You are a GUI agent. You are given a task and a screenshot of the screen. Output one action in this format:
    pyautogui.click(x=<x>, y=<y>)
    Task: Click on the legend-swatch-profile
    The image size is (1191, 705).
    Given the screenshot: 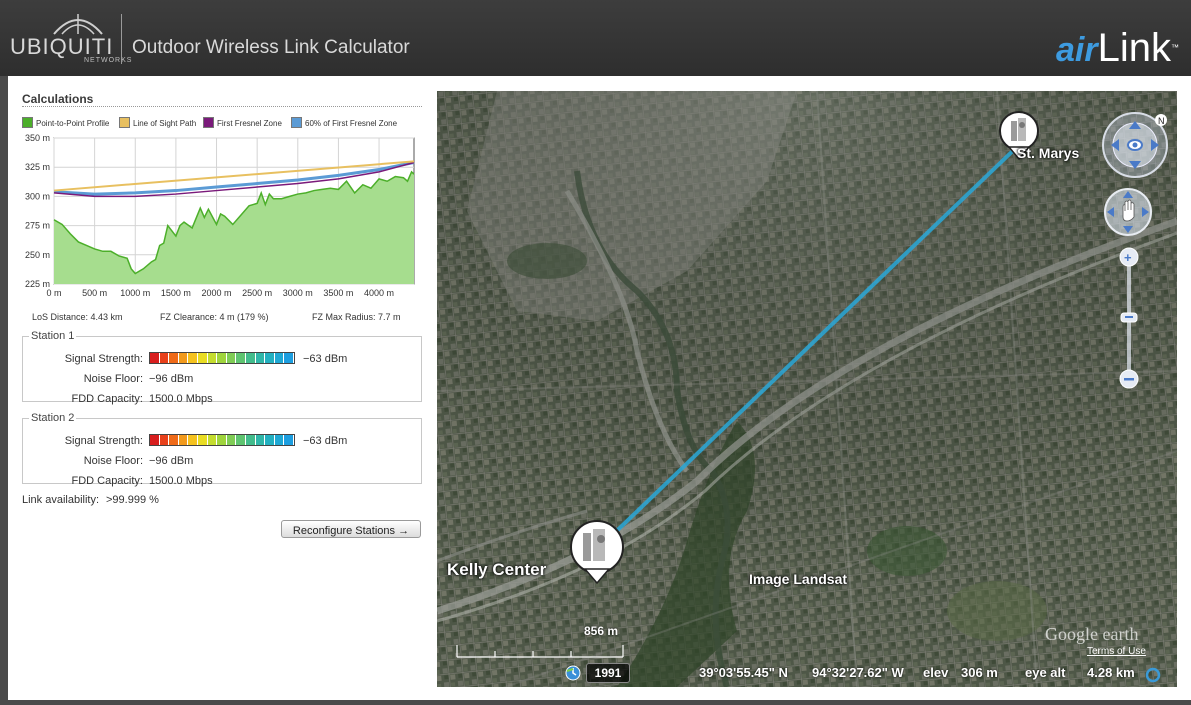 What is the action you would take?
    pyautogui.click(x=27, y=122)
    